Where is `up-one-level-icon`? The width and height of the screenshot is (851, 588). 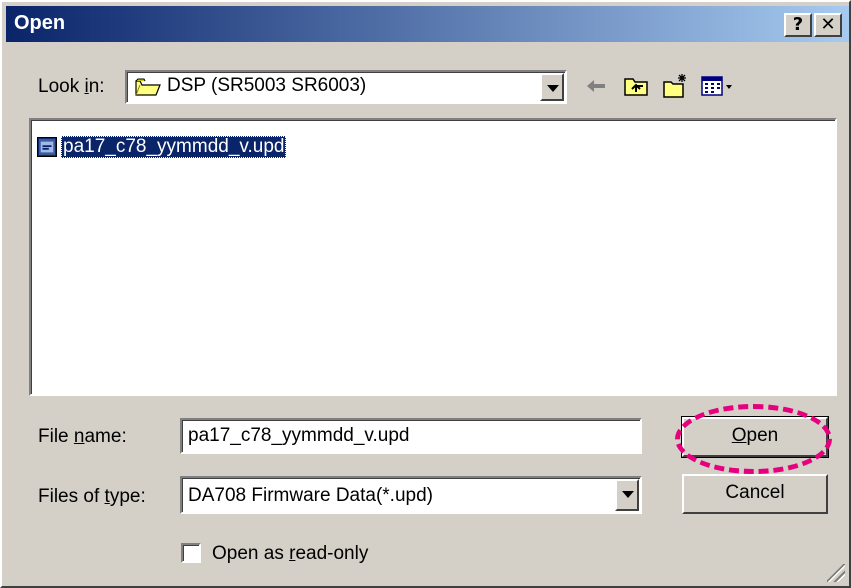 up-one-level-icon is located at coordinates (636, 86).